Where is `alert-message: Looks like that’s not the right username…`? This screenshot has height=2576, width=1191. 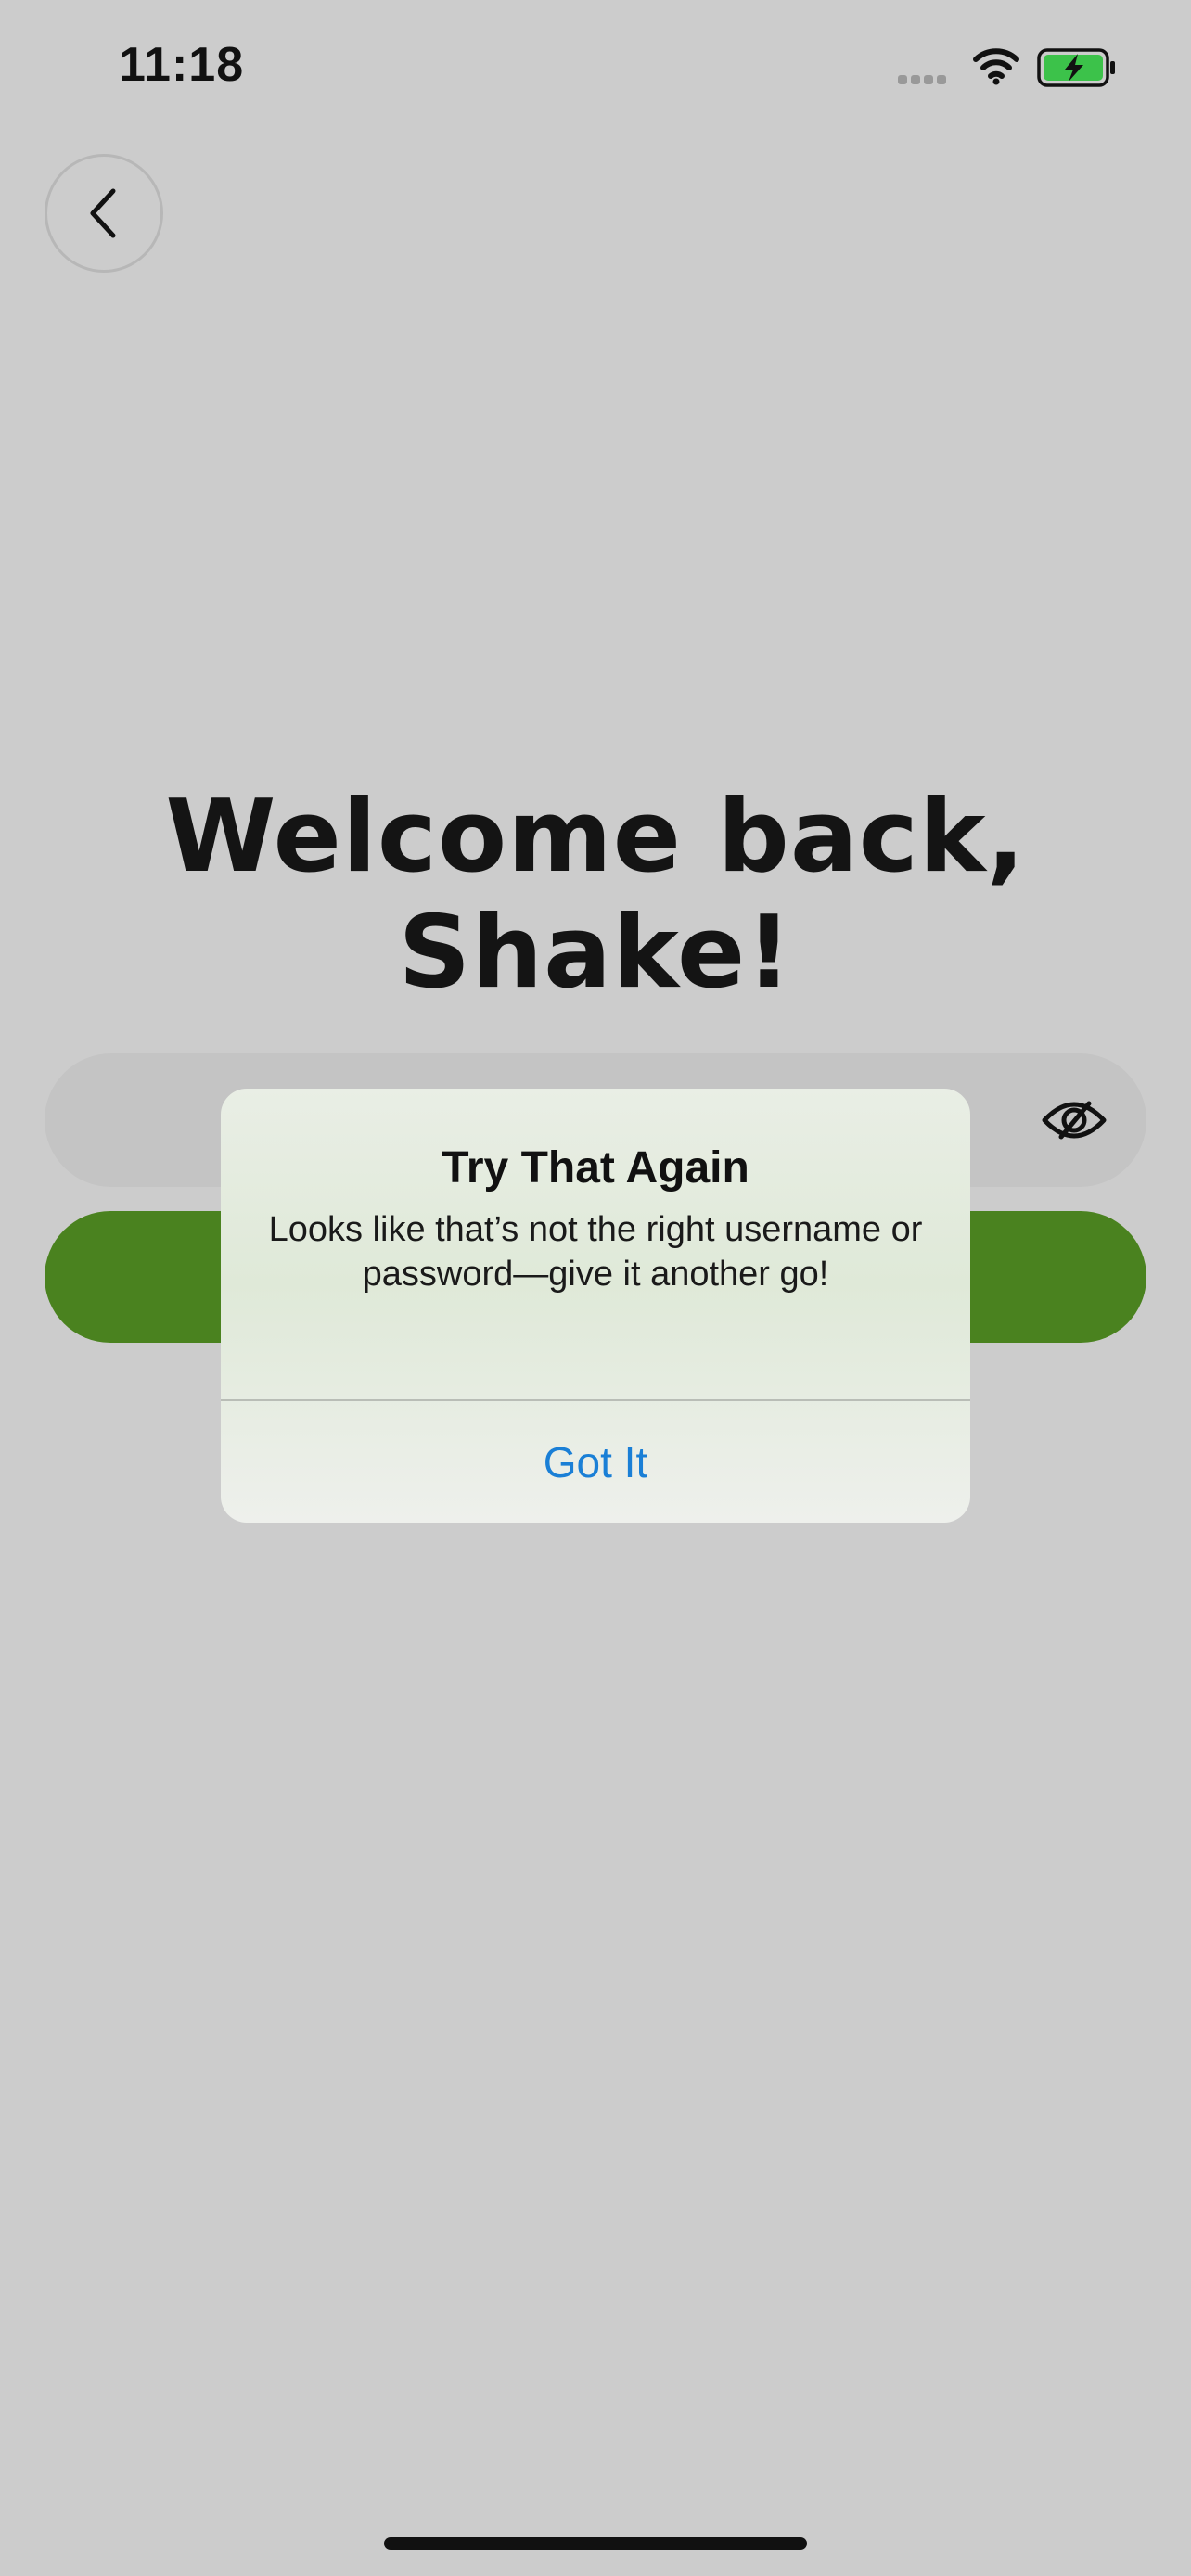
alert-message: Looks like that’s not the right username… is located at coordinates (595, 1252).